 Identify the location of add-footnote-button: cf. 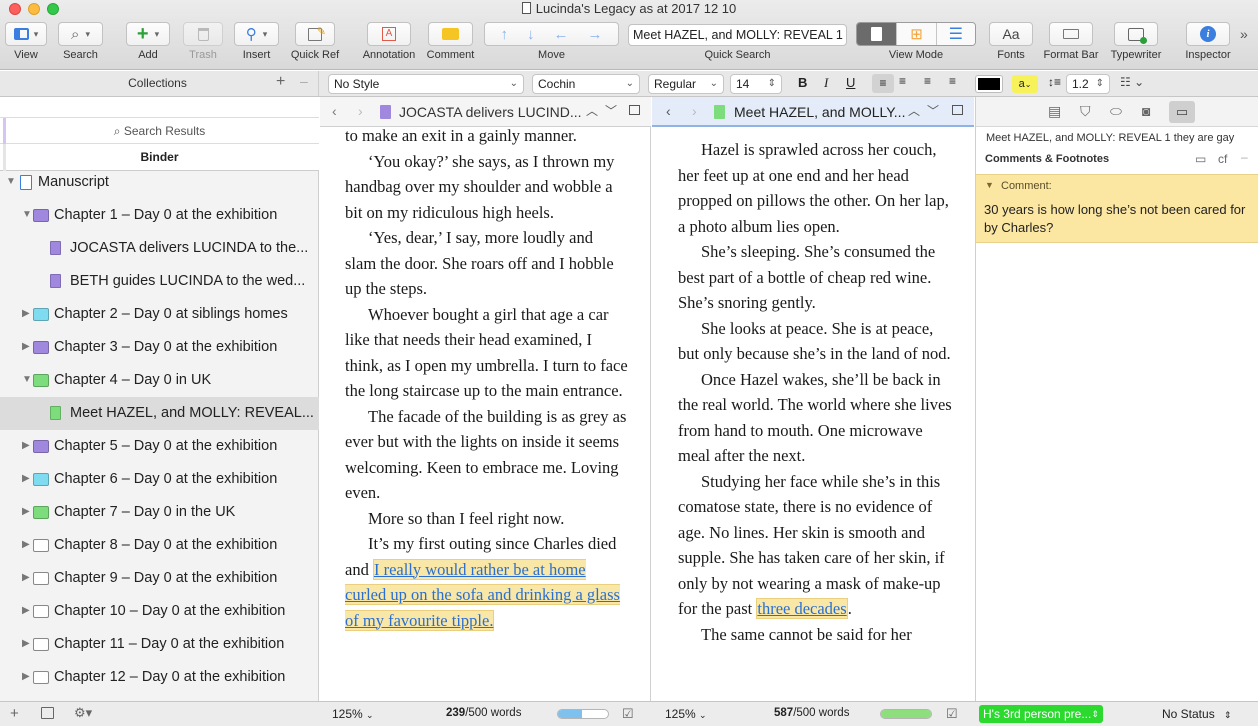
(1222, 159).